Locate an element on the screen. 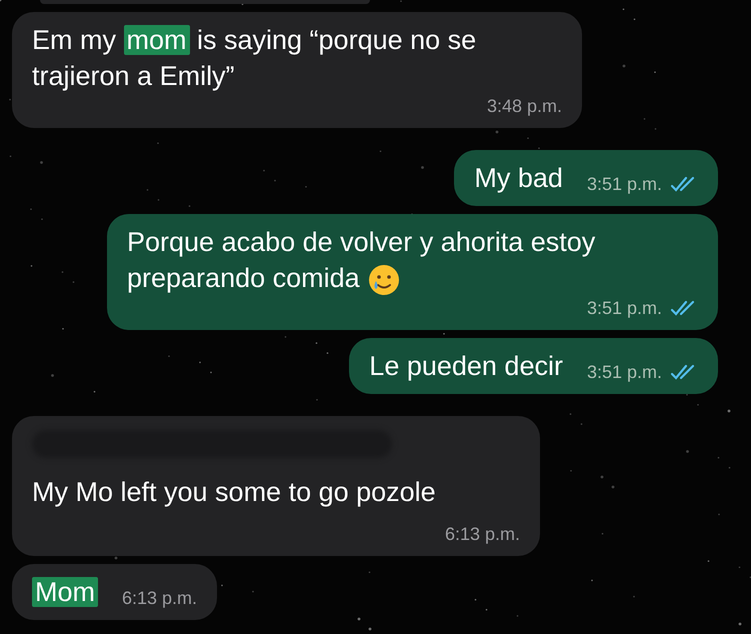  message-text: Porque acabo de volver y ahorita estoy preparando comida is located at coordinates (412, 260).